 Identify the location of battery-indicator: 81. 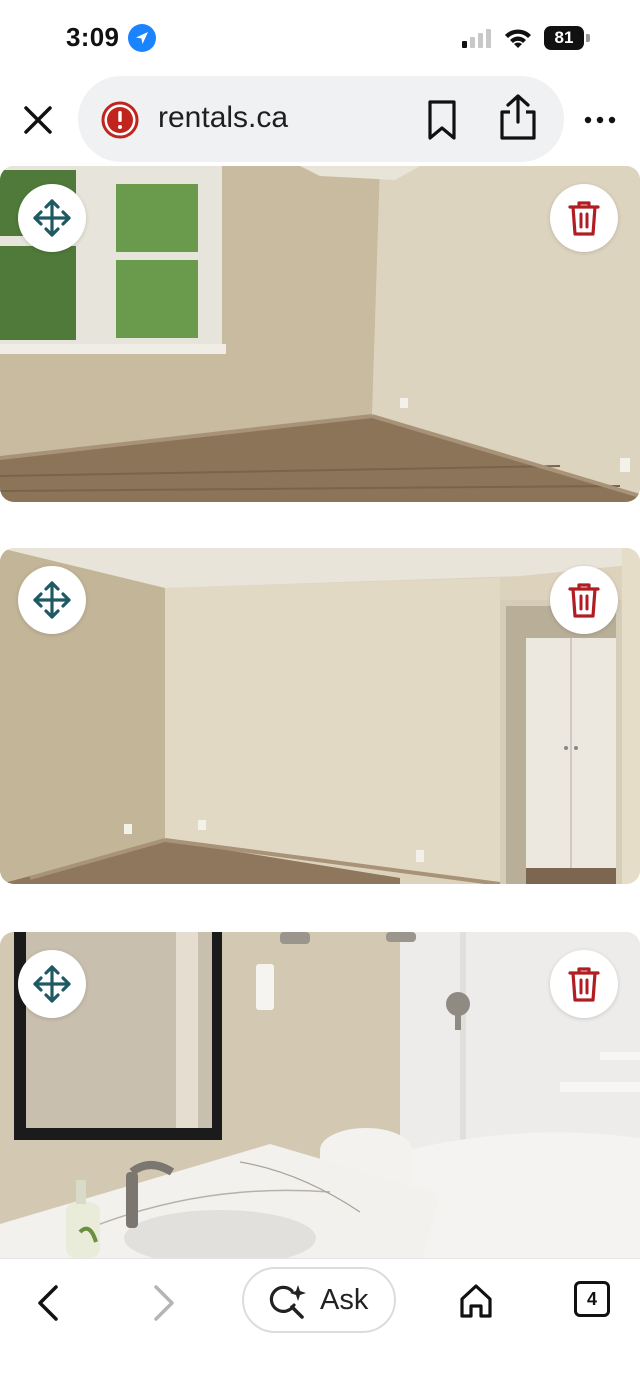
(567, 38).